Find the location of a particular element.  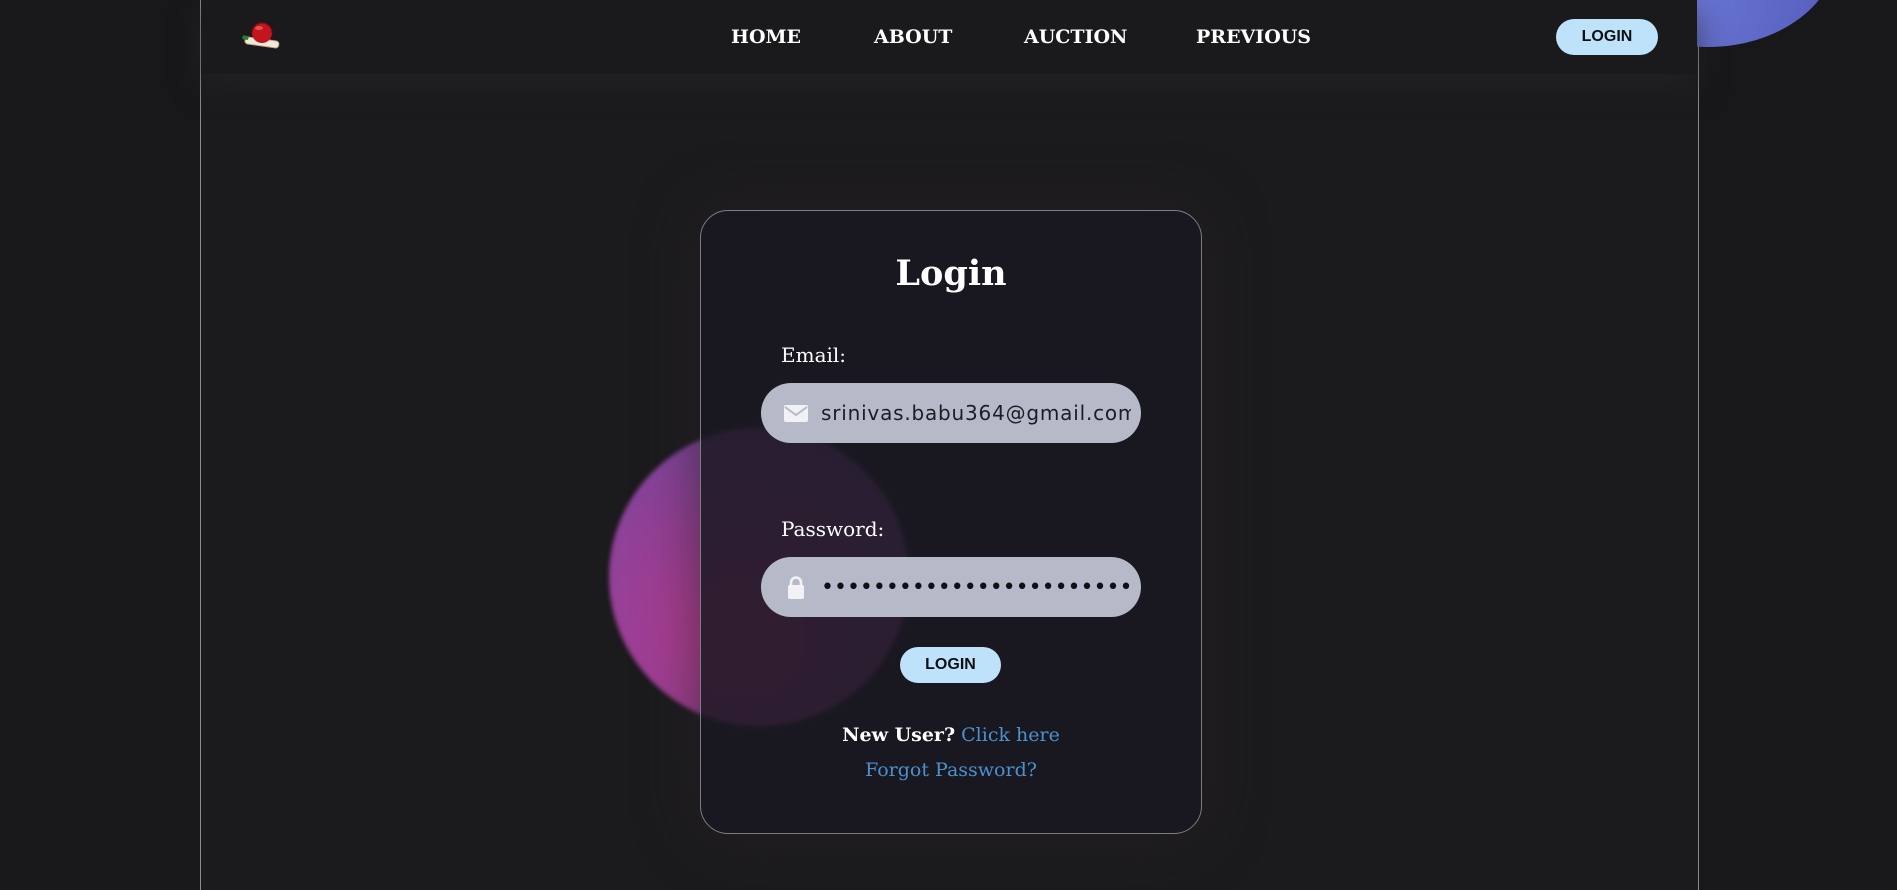

navbar: HOME ABOUT AUCTION PREVIOUS LOGIN is located at coordinates (949, 37).